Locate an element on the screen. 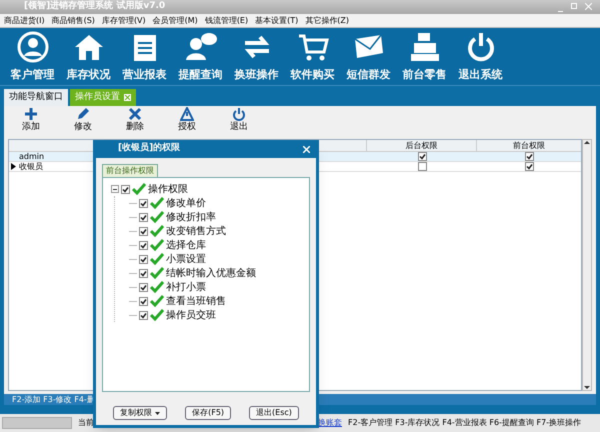 The width and height of the screenshot is (600, 432). warning-icon is located at coordinates (187, 114).